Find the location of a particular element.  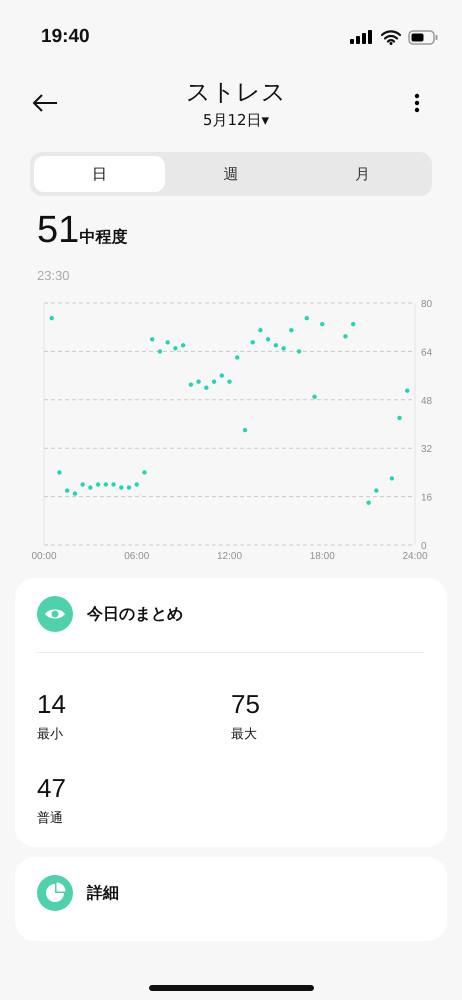

status-time: 19:40 is located at coordinates (65, 37).